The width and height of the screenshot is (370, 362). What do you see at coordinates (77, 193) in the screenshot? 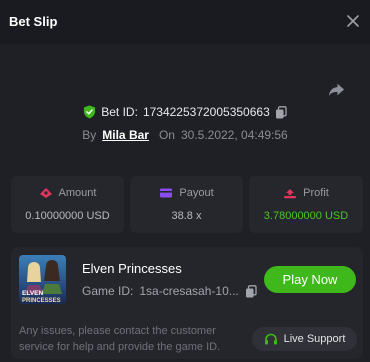
I see `stat-amount-label: Amount` at bounding box center [77, 193].